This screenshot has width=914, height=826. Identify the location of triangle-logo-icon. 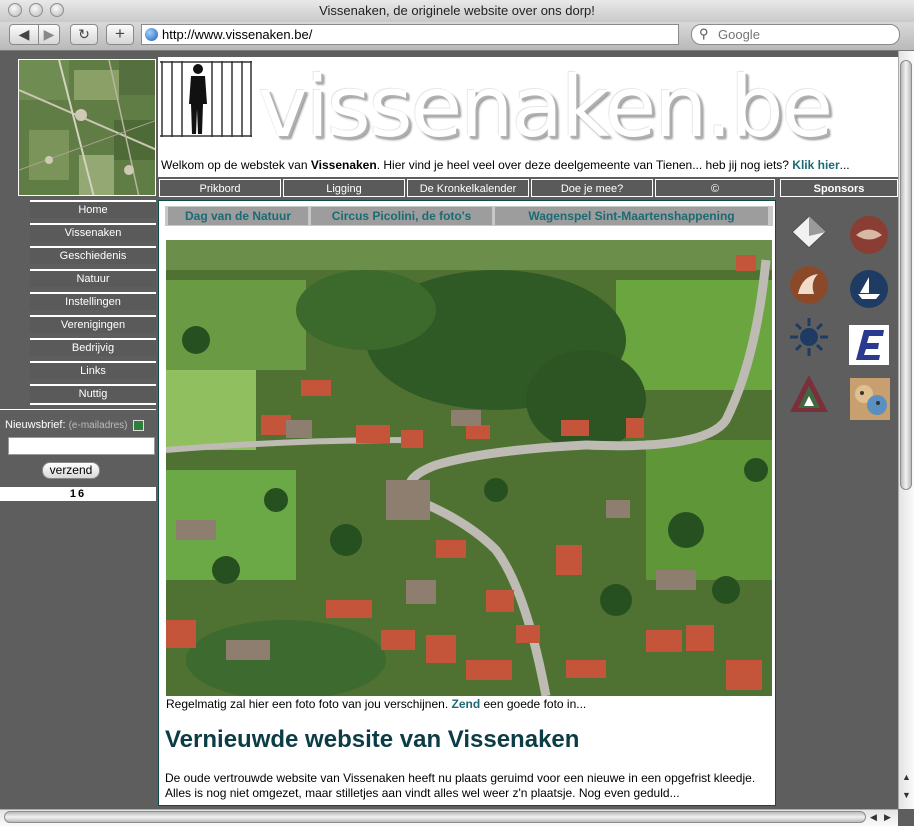
(809, 393).